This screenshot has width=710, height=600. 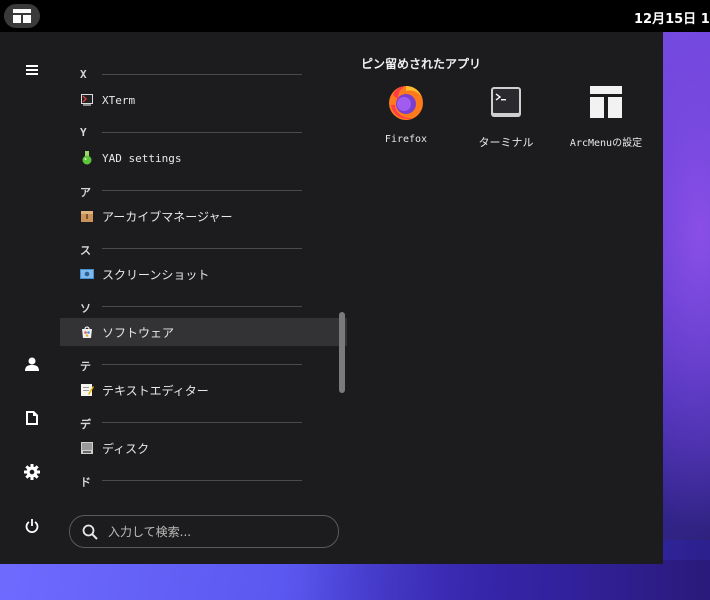 I want to click on pinned-app-terminal: ターミナル, so click(x=506, y=116).